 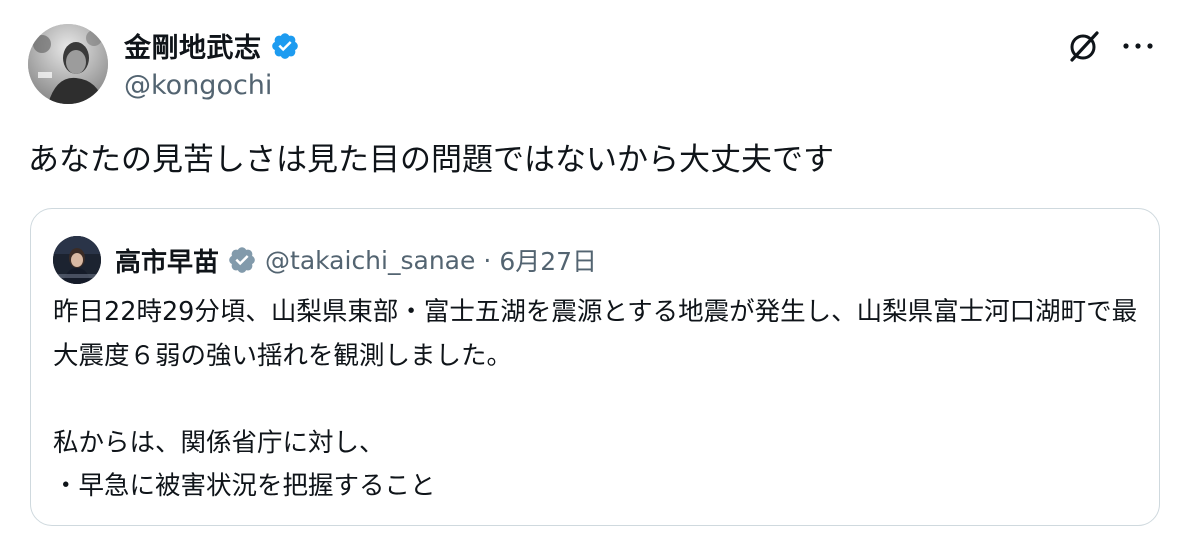 What do you see at coordinates (370, 260) in the screenshot?
I see `quoted-user-handle: @takaichi_sanae` at bounding box center [370, 260].